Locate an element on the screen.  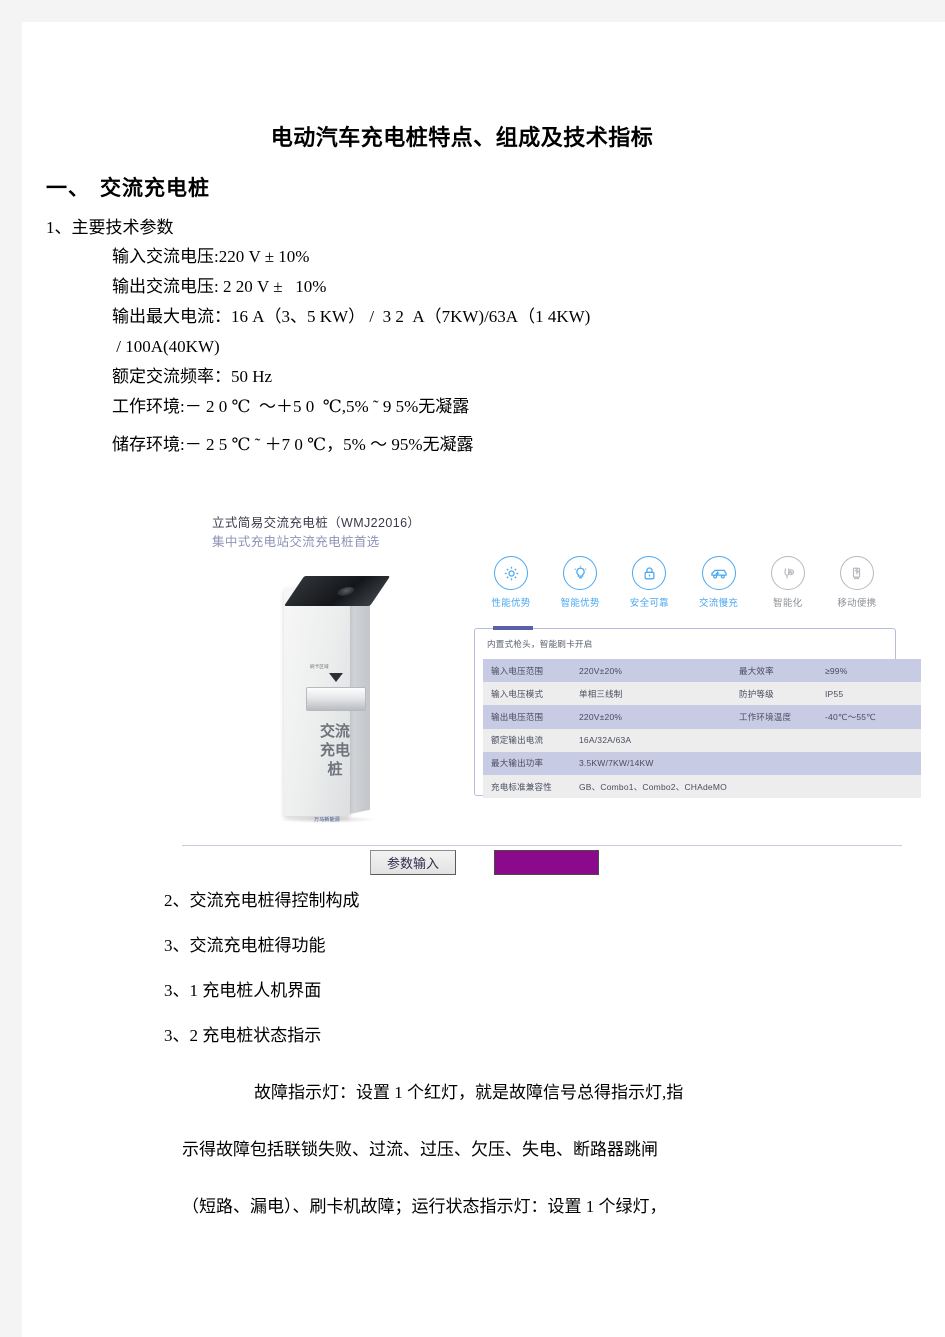
figure-title: 立式简易交流充电桩（WMJ22016） is located at coordinates (316, 523).